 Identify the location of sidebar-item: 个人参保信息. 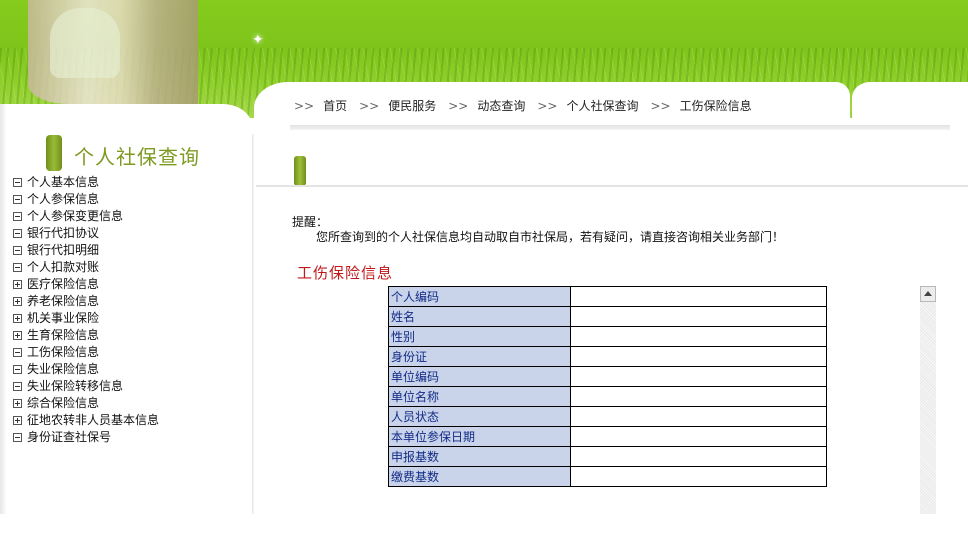
(86, 199).